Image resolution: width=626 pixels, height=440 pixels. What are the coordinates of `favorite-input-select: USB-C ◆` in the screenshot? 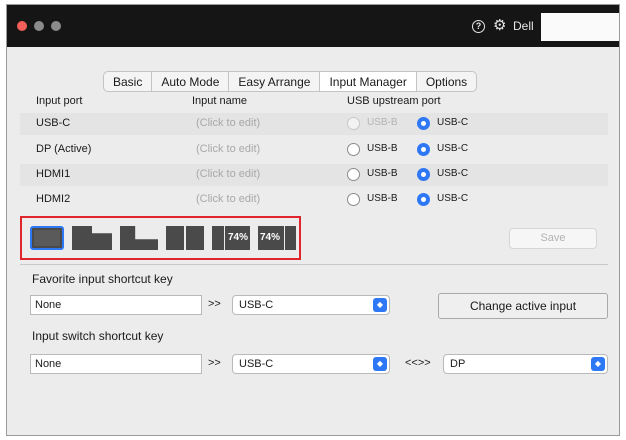 It's located at (311, 305).